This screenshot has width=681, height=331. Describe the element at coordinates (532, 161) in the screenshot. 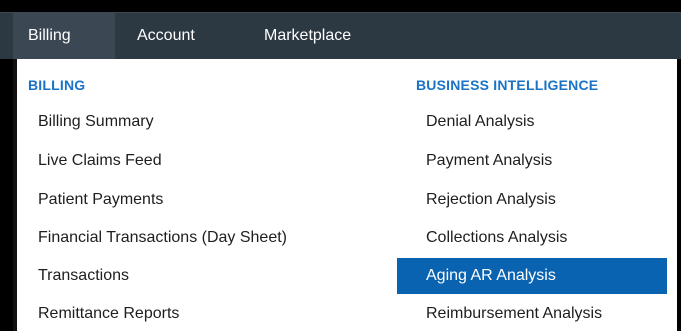

I see `menu-item-payment-analysis: Payment Analysis` at that location.